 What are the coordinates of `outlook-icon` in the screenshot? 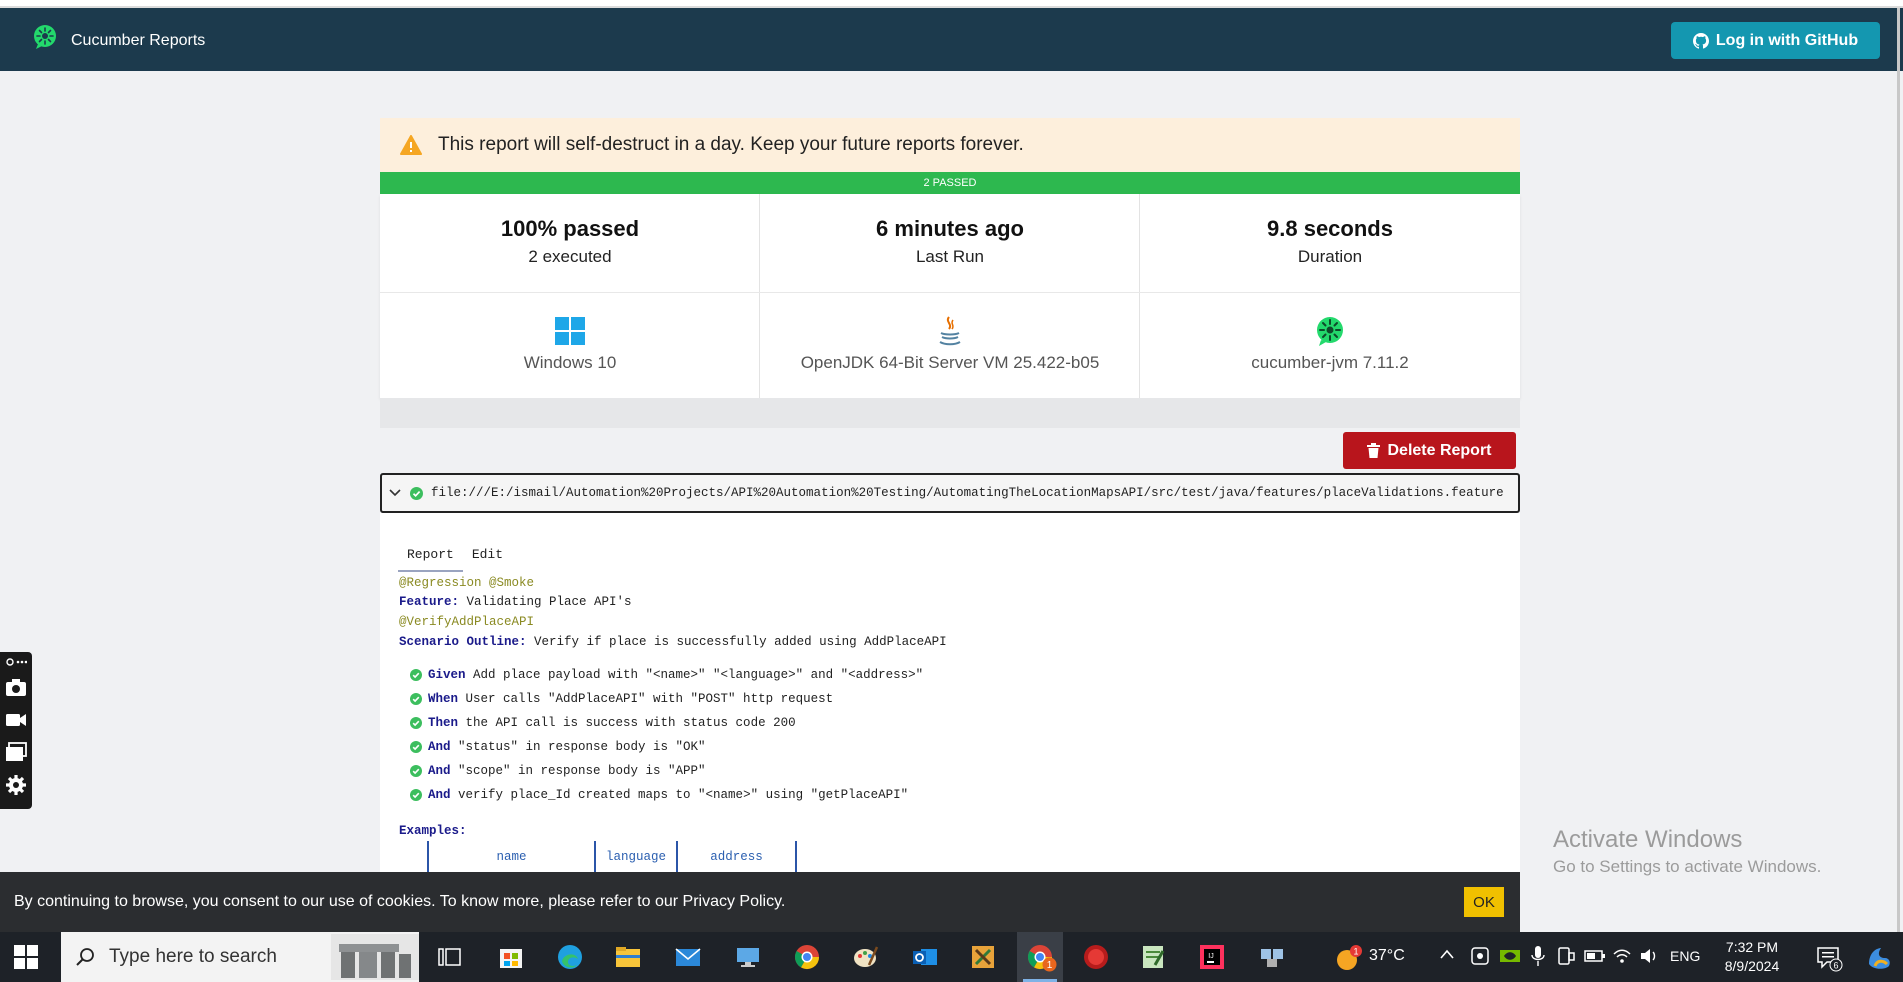 It's located at (925, 957).